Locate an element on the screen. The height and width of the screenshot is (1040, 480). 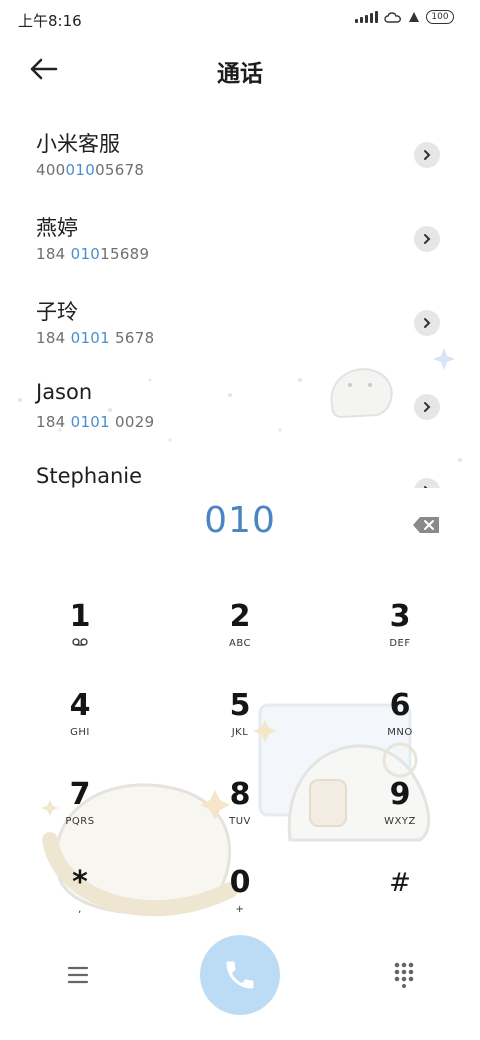
key-4: 4 GHI is located at coordinates (80, 724).